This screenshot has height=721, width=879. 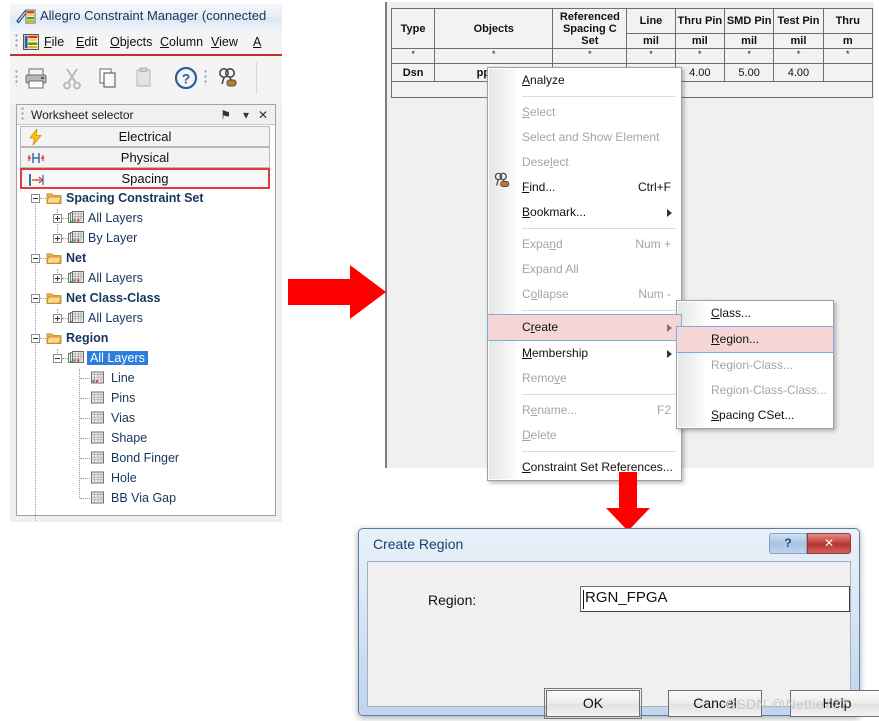 I want to click on cell-thru-pin: 4.00, so click(x=699, y=72).